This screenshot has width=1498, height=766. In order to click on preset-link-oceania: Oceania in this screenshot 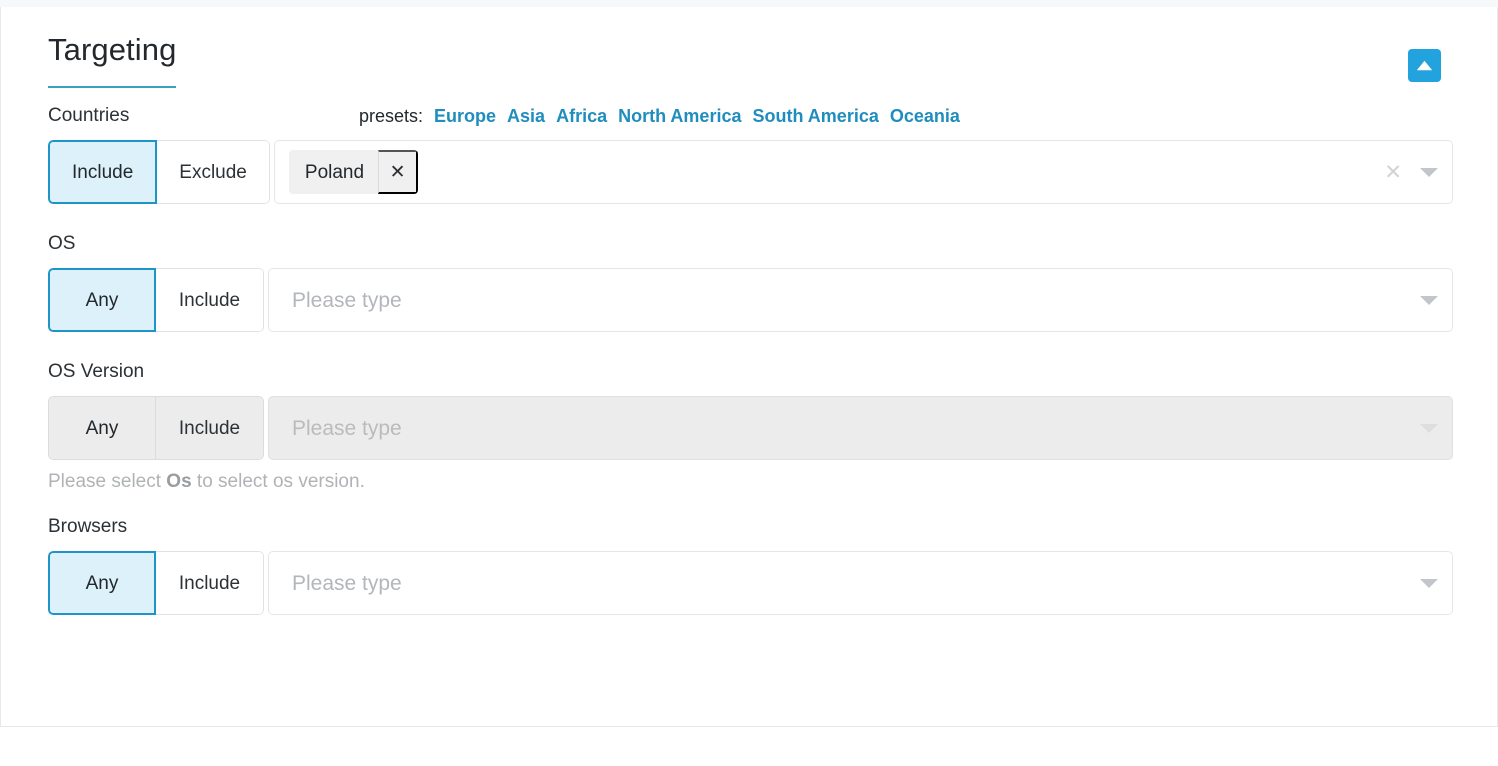, I will do `click(925, 116)`.